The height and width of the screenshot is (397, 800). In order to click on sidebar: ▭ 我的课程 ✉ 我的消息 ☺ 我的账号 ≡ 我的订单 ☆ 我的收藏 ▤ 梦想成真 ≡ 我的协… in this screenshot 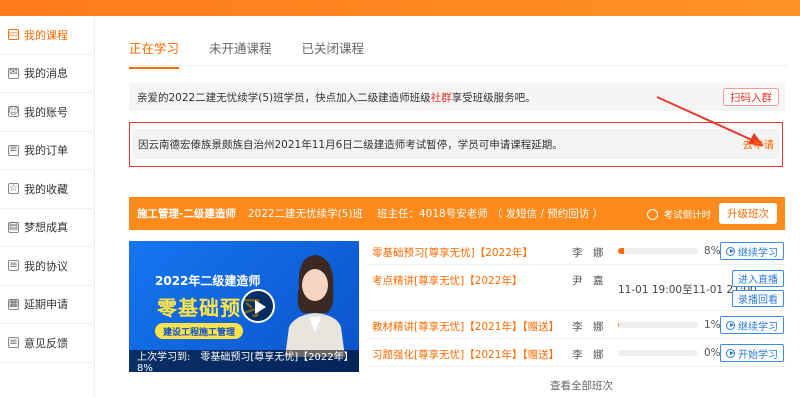, I will do `click(46, 206)`.